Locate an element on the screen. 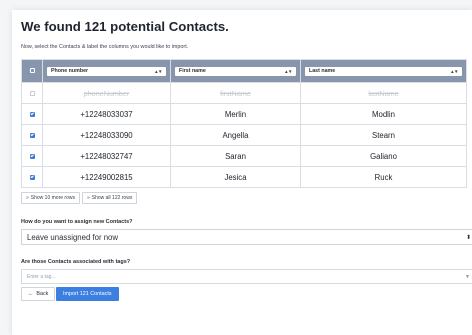 The width and height of the screenshot is (472, 335). table-cell: +12248033090 is located at coordinates (106, 135).